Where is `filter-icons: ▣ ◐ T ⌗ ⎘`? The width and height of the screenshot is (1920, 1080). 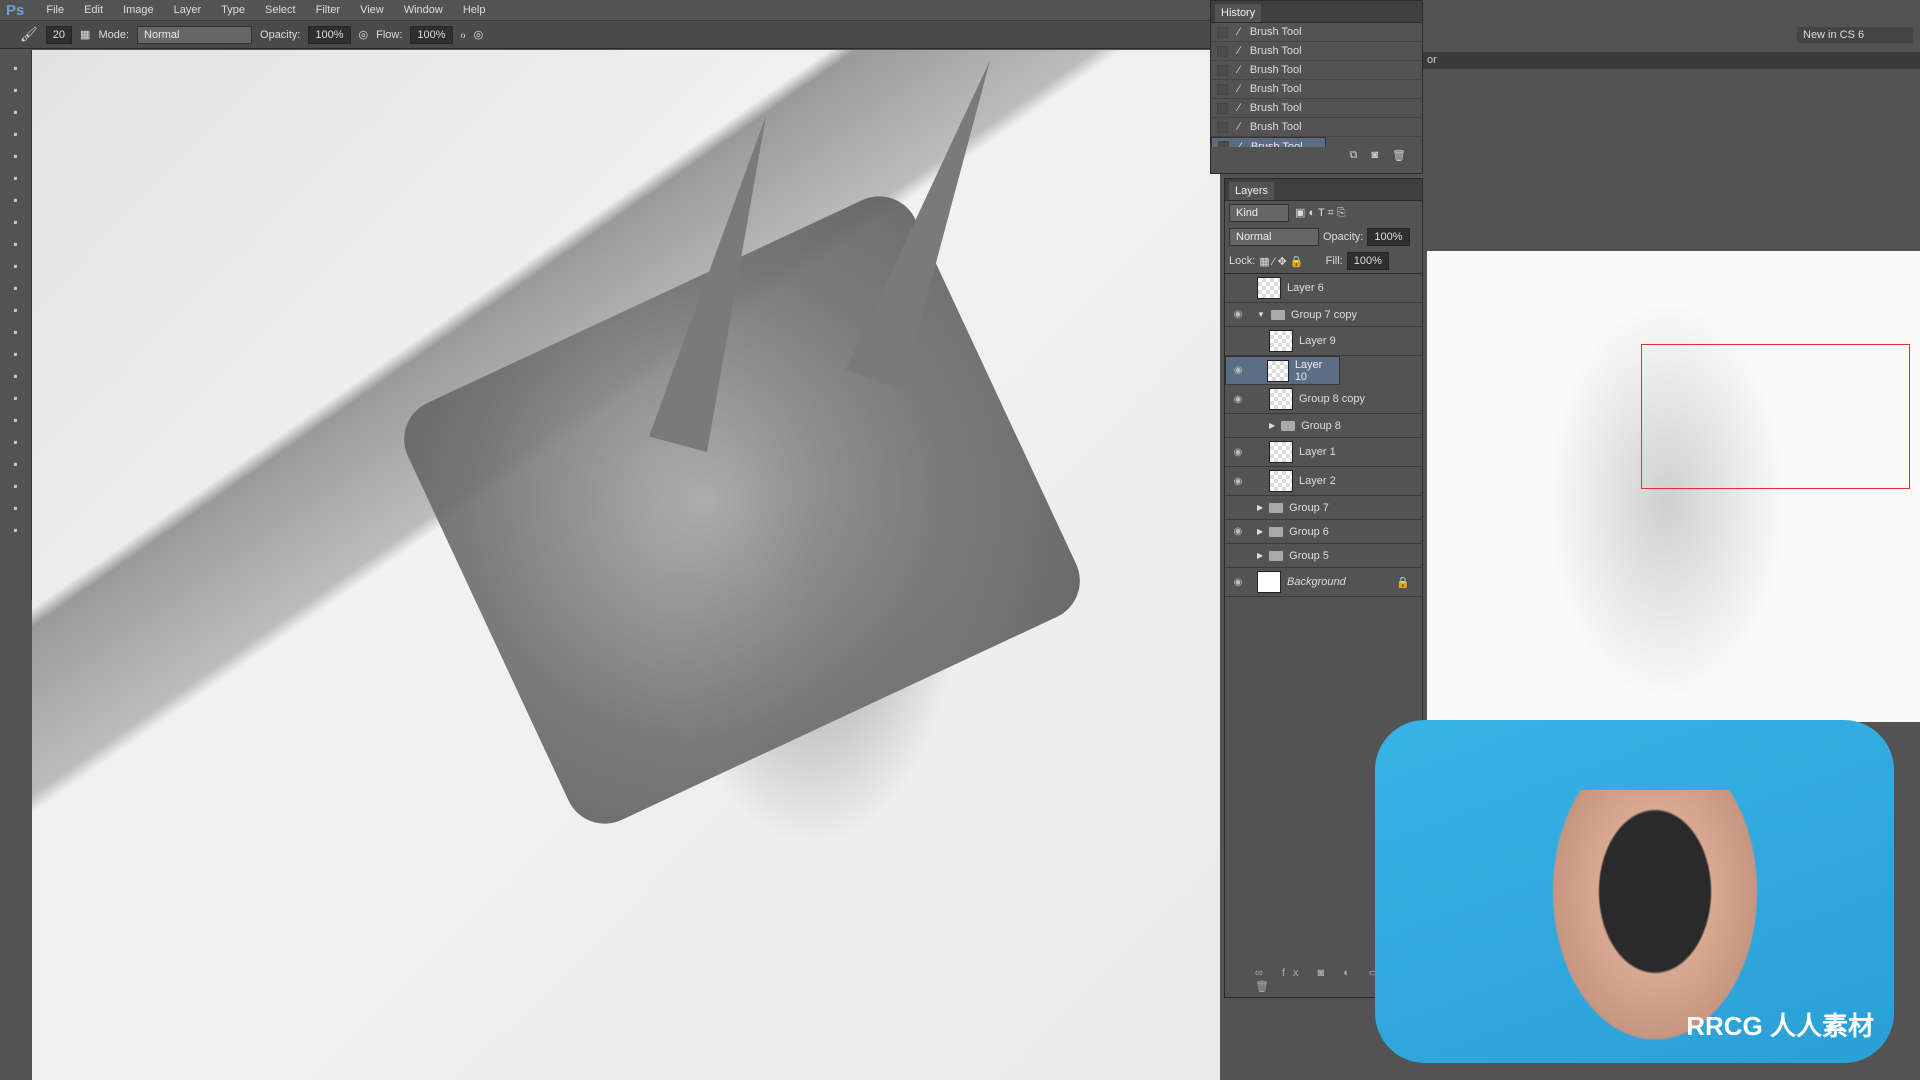
filter-icons: ▣ ◐ T ⌗ ⎘ is located at coordinates (1320, 213).